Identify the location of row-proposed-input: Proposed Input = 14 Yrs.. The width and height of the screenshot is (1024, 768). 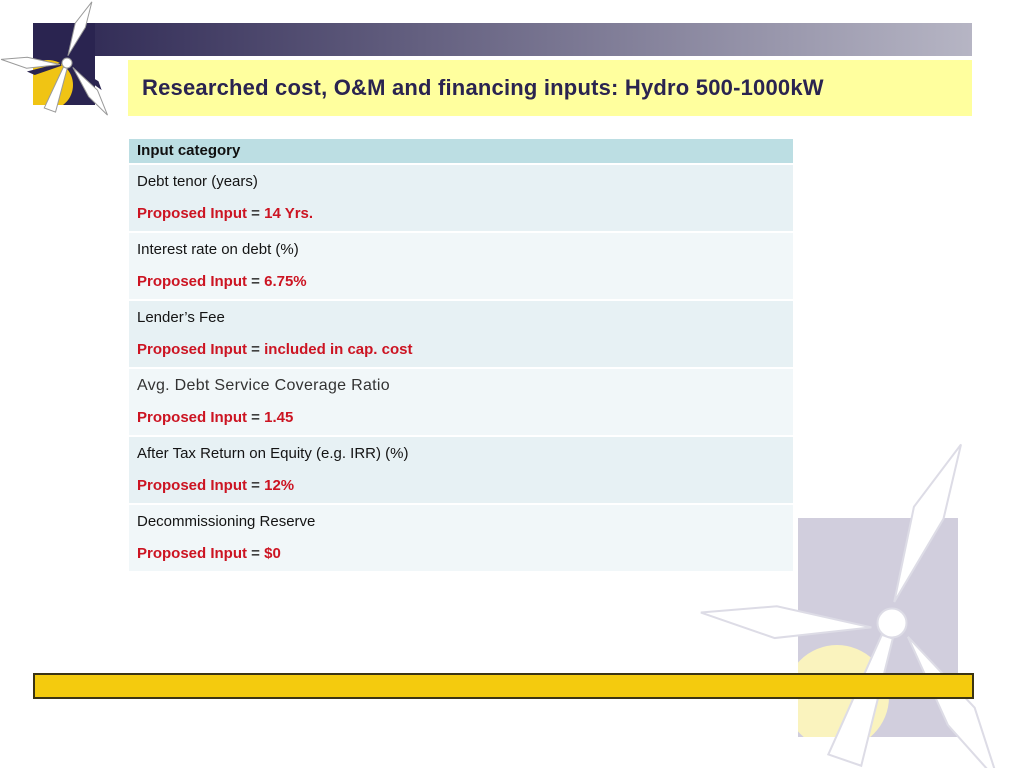
(460, 213).